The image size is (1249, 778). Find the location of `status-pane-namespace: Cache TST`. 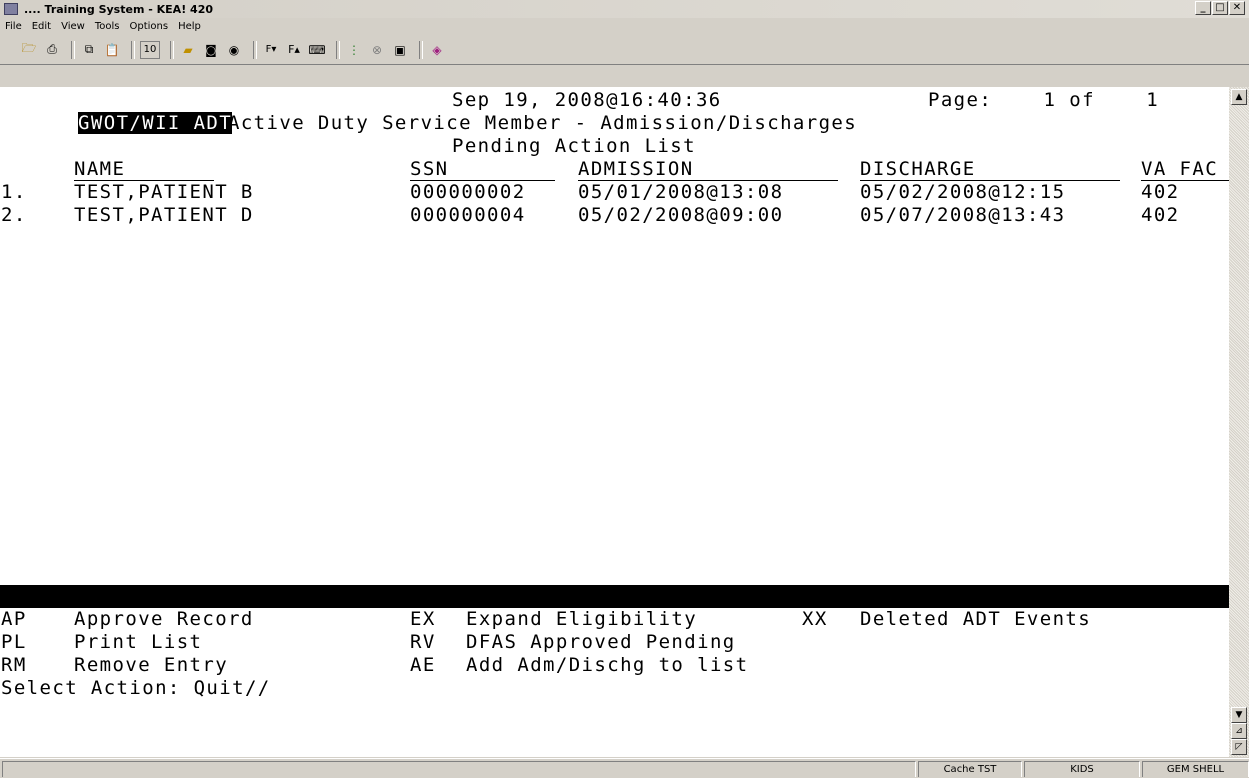

status-pane-namespace: Cache TST is located at coordinates (970, 769).